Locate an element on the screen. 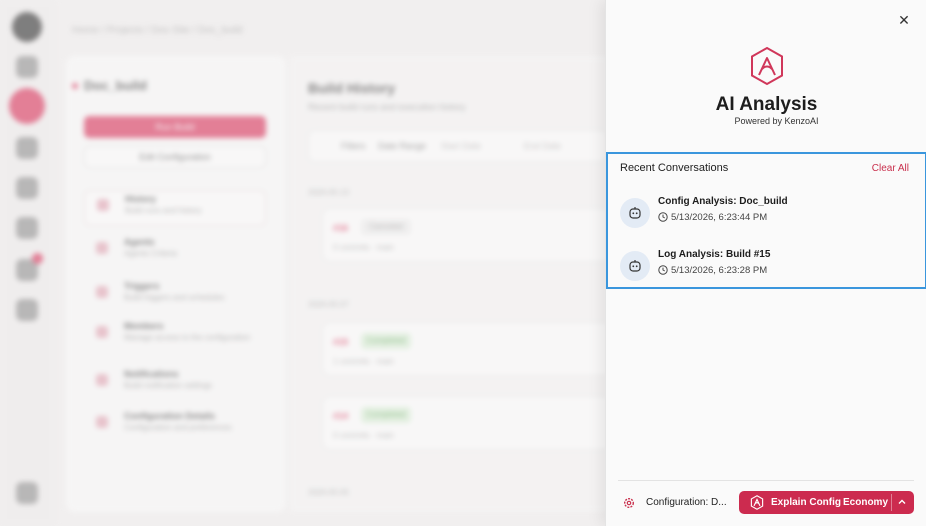 The width and height of the screenshot is (926, 526). kenzoai-icon is located at coordinates (757, 502).